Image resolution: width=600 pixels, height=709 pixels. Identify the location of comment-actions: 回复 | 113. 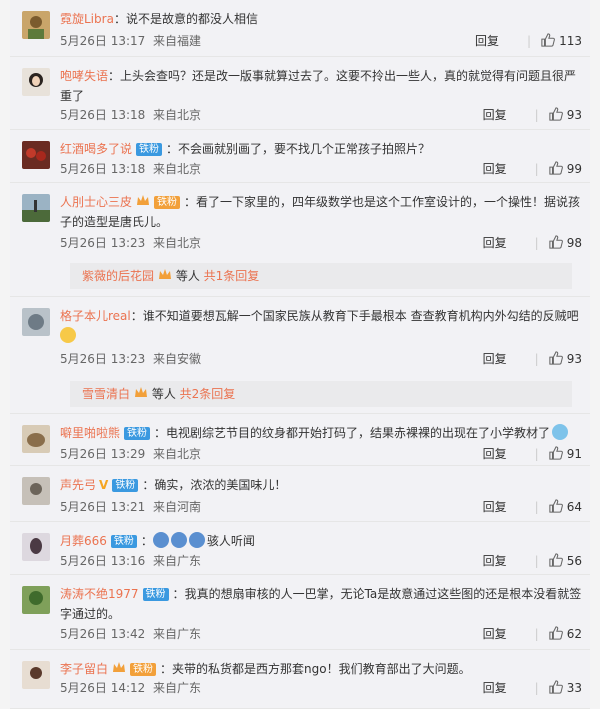
(528, 40).